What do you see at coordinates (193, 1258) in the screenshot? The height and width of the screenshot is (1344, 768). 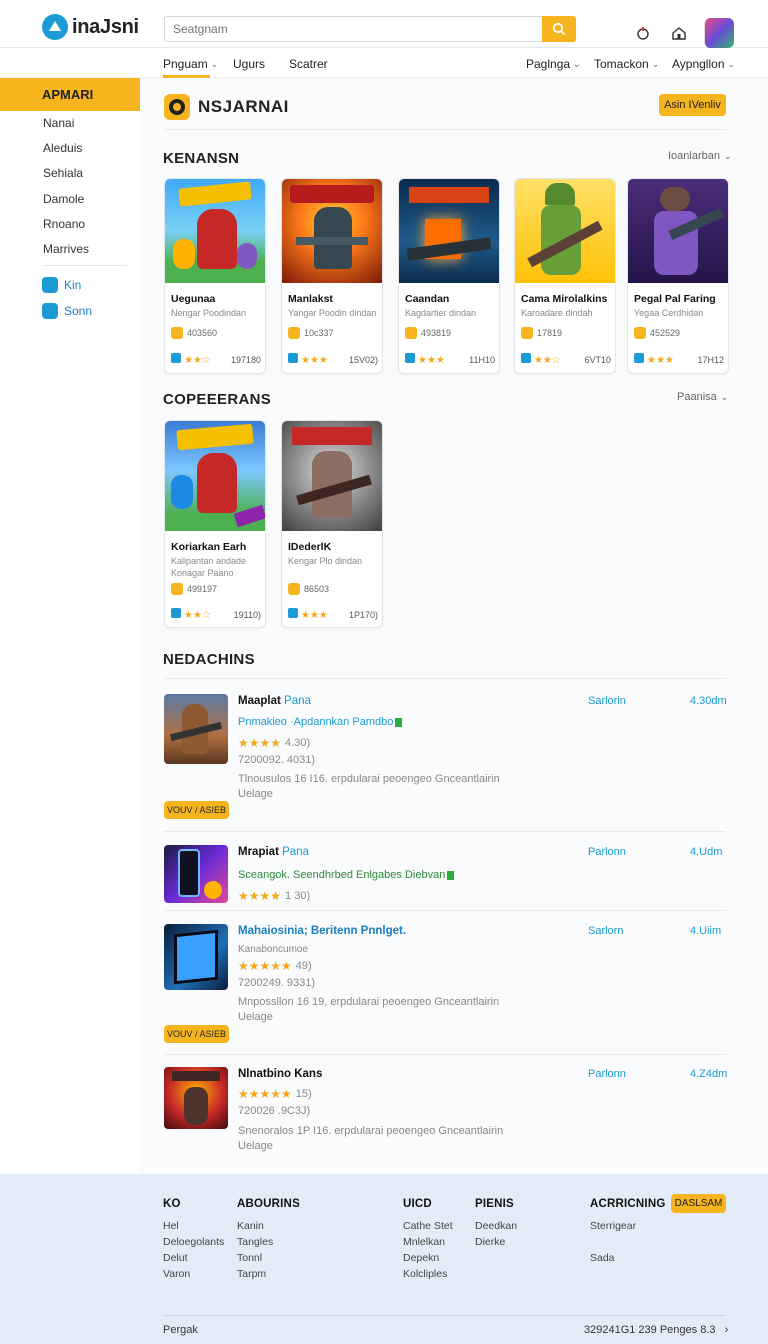 I see `footer-link: Delut` at bounding box center [193, 1258].